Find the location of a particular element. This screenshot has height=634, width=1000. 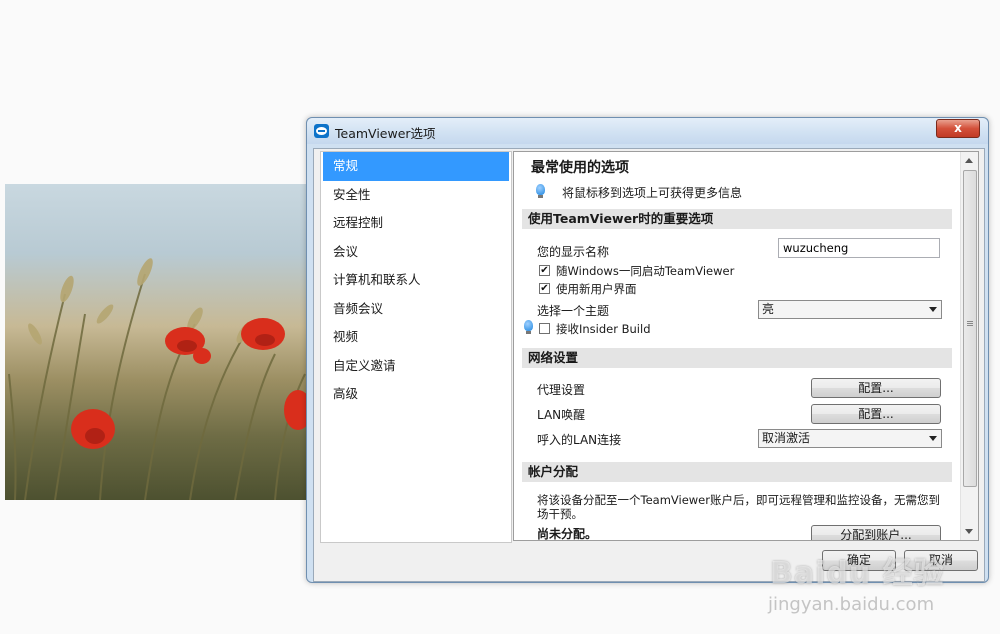

close-button: x is located at coordinates (958, 128).